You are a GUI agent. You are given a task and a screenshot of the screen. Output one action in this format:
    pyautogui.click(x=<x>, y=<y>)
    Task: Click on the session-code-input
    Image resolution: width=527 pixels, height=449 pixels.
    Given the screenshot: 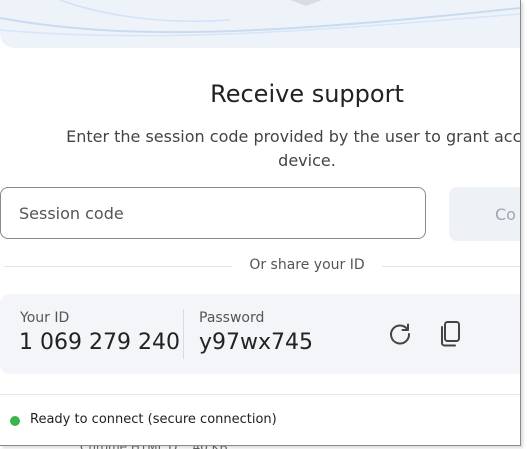 What is the action you would take?
    pyautogui.click(x=213, y=213)
    